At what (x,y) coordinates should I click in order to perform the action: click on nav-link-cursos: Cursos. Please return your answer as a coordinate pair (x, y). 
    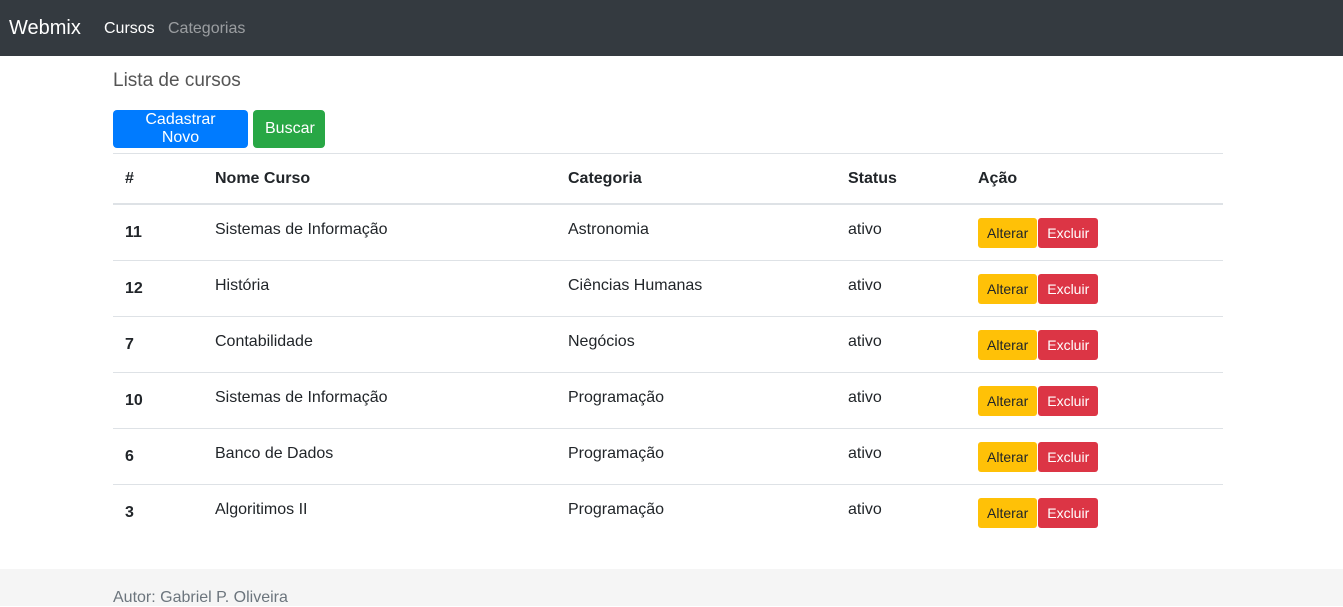
    Looking at the image, I should click on (129, 29).